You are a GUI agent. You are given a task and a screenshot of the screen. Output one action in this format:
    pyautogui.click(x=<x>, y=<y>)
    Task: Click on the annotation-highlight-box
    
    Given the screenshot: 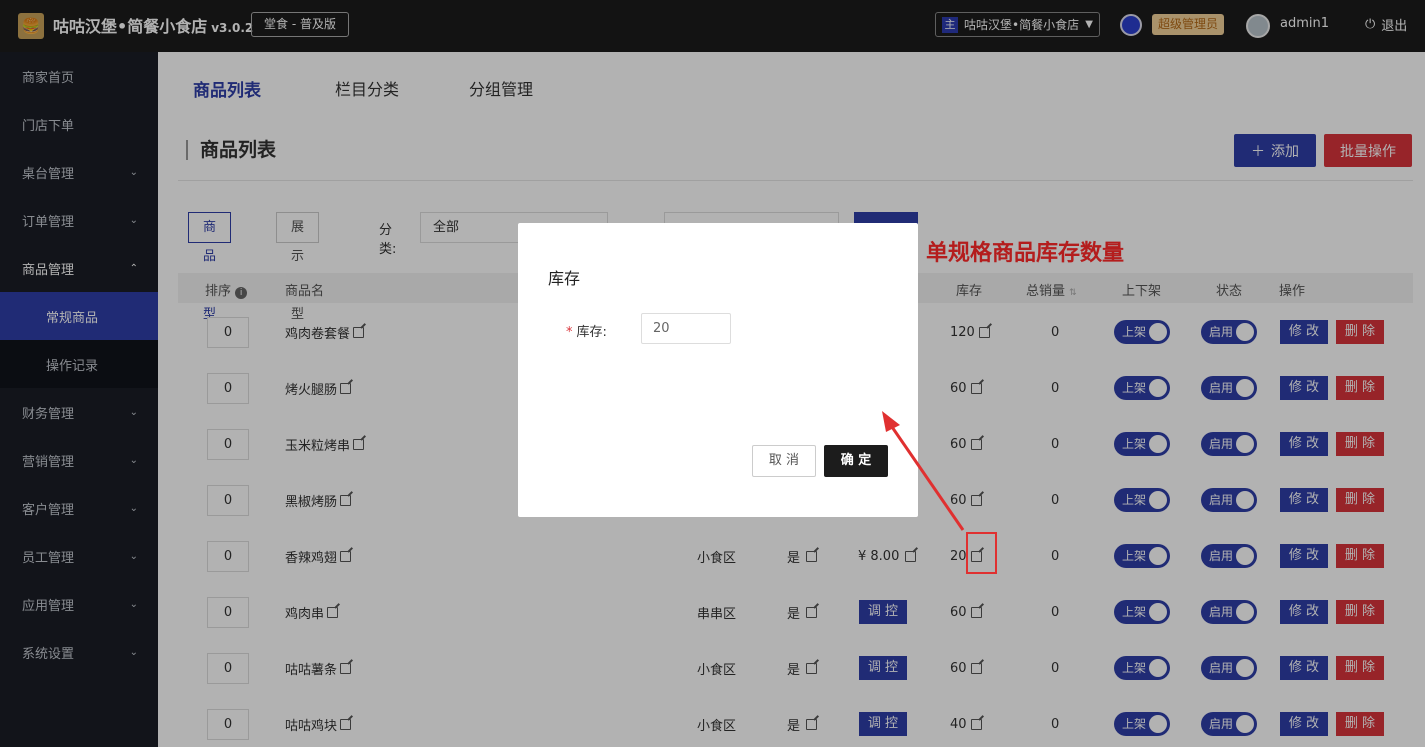 What is the action you would take?
    pyautogui.click(x=981, y=553)
    